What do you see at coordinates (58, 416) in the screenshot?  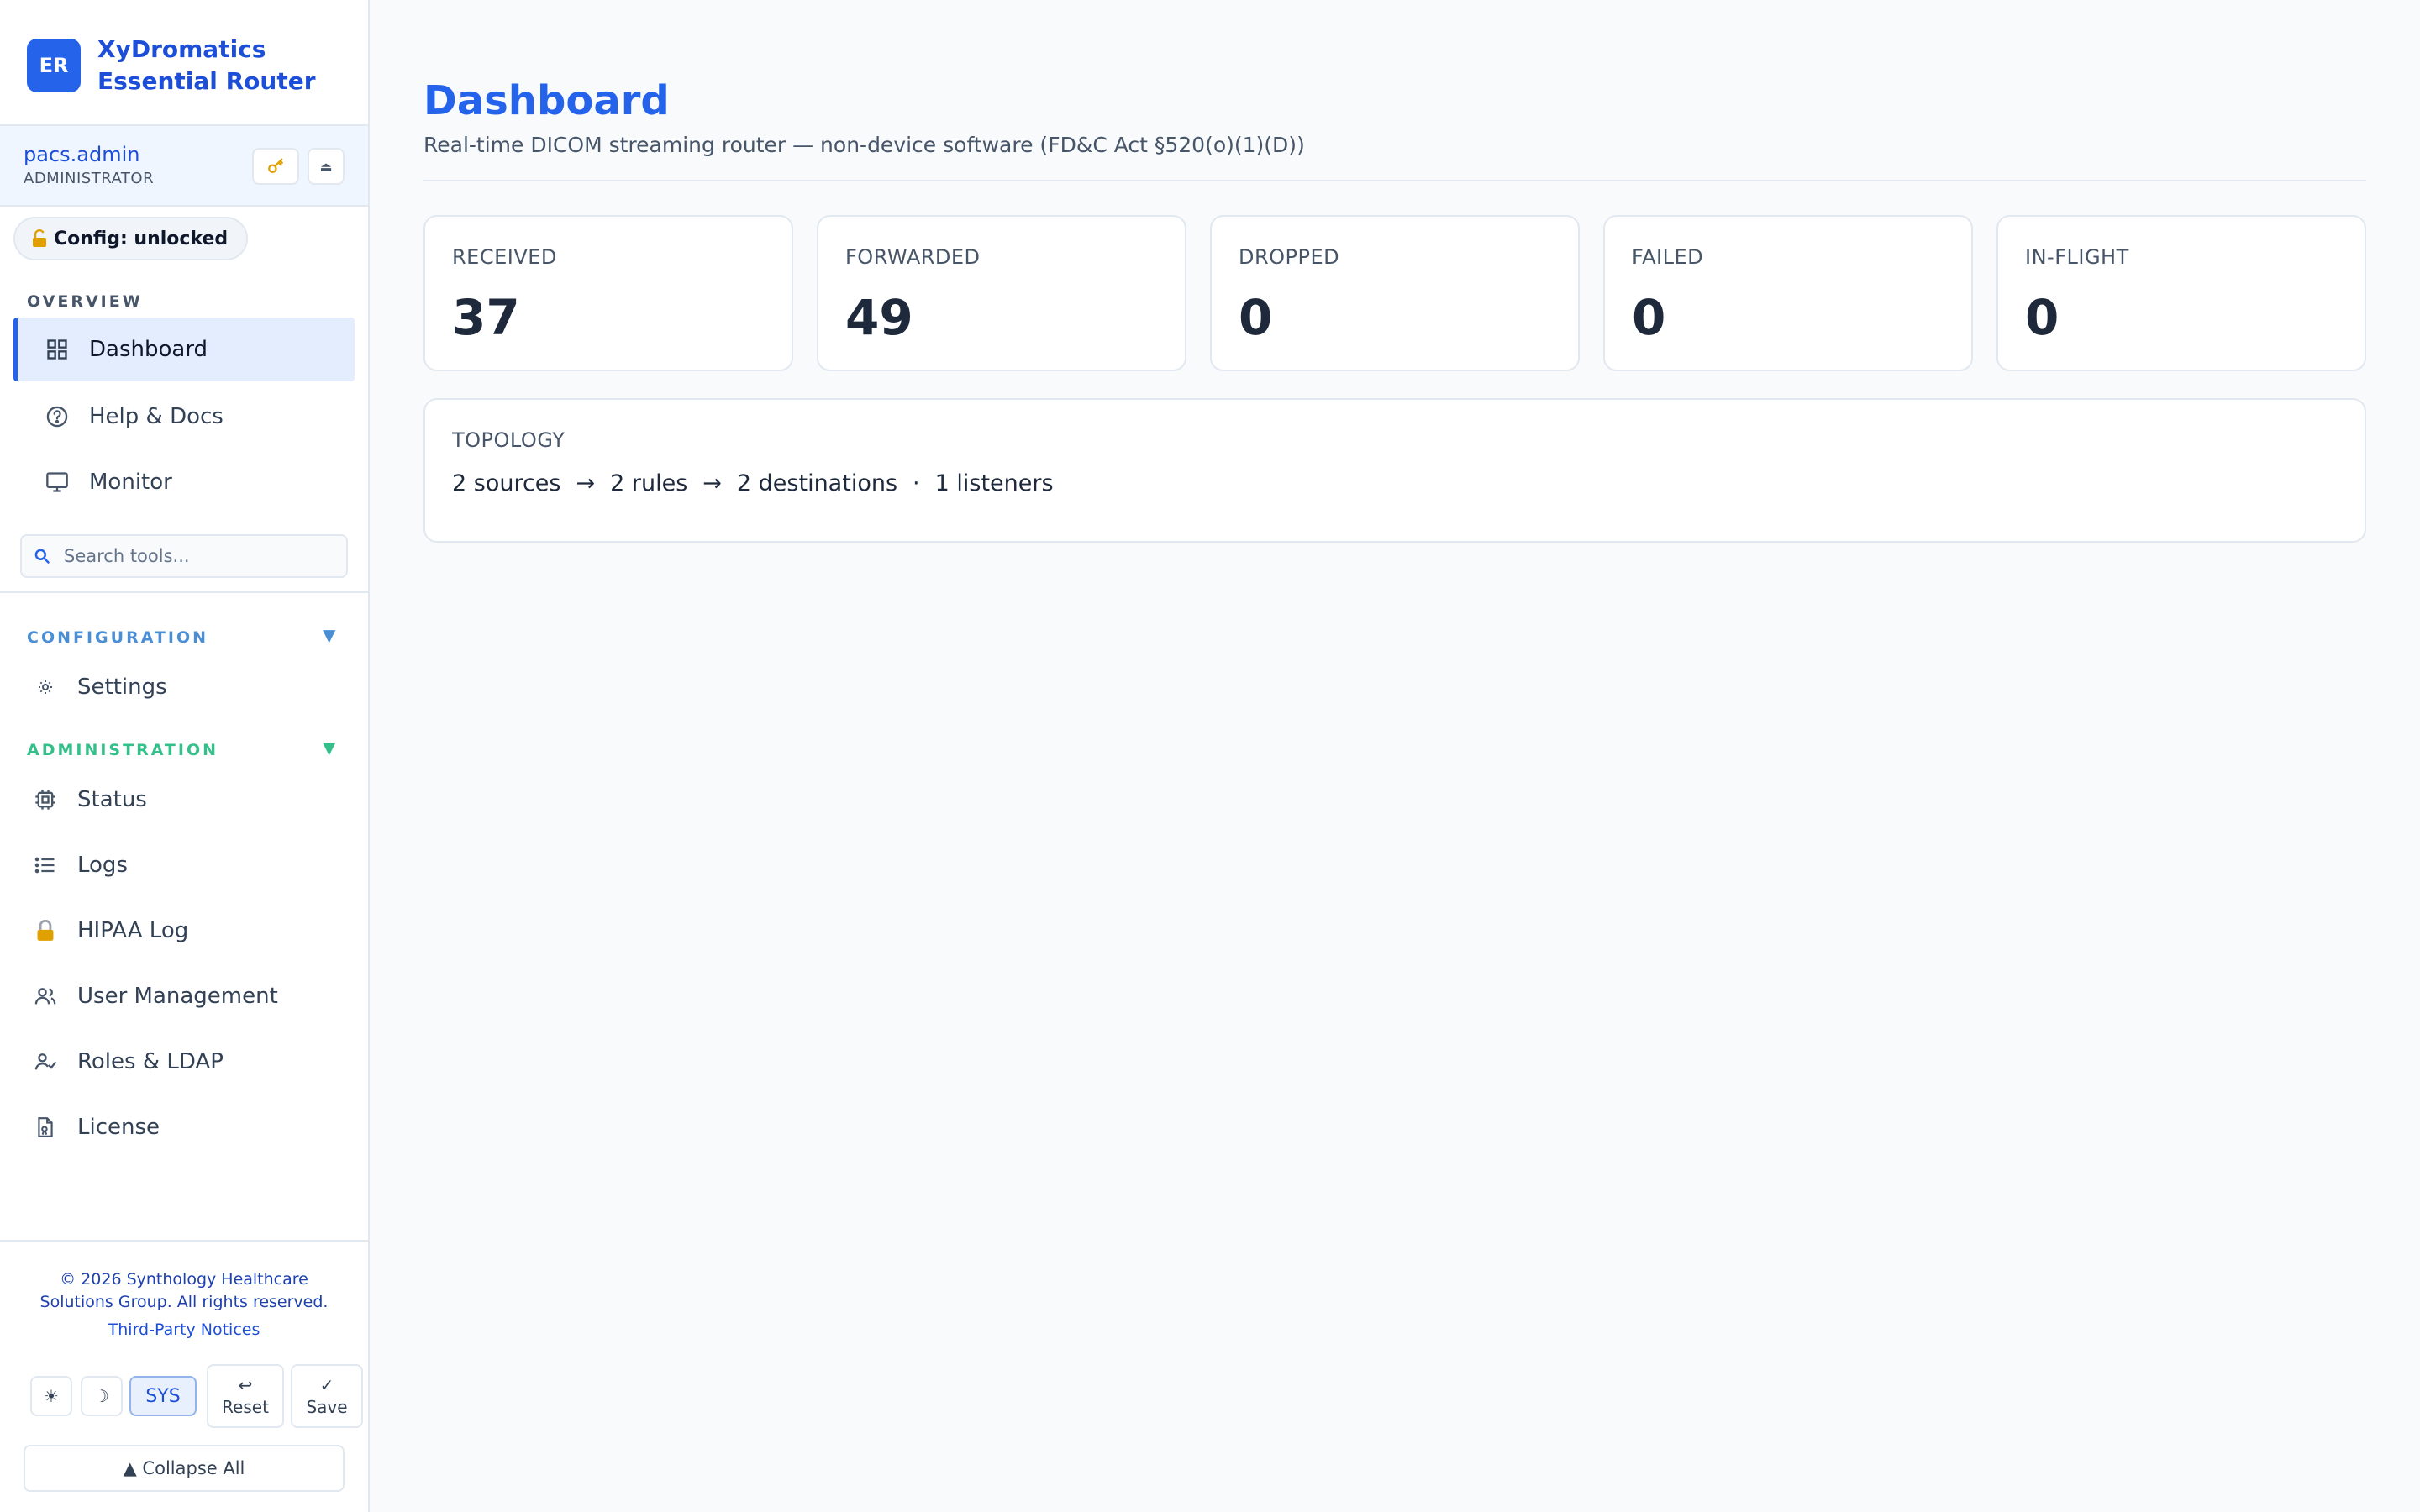 I see `help-circle-icon` at bounding box center [58, 416].